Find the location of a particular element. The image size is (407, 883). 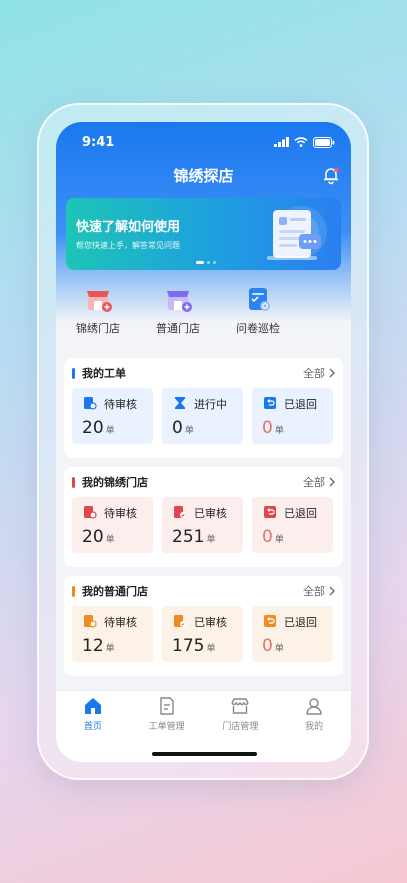

tab-stores: 门店管理 is located at coordinates (241, 714).